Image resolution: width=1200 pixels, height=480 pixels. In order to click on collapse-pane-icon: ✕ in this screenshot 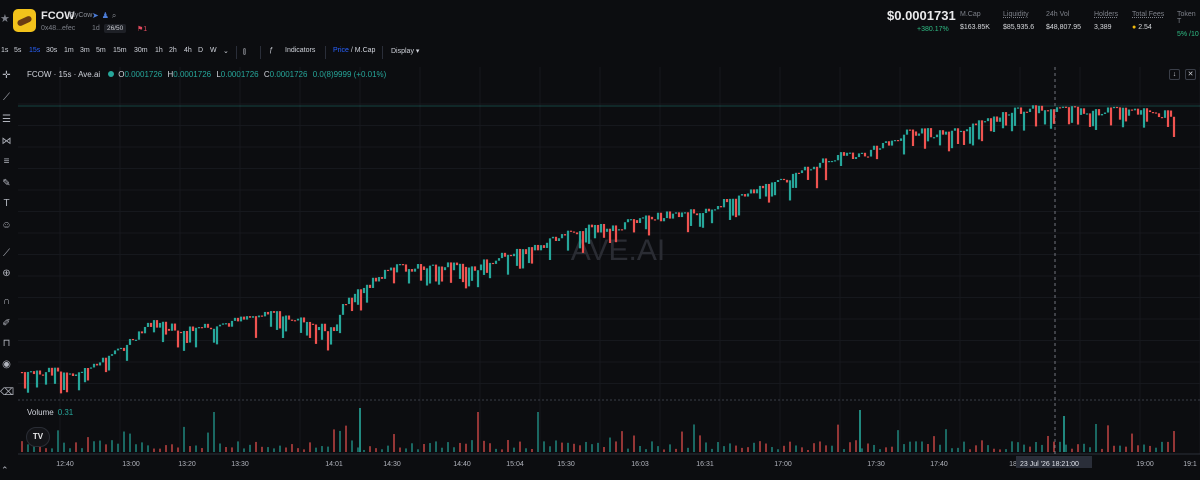, I will do `click(1190, 74)`.